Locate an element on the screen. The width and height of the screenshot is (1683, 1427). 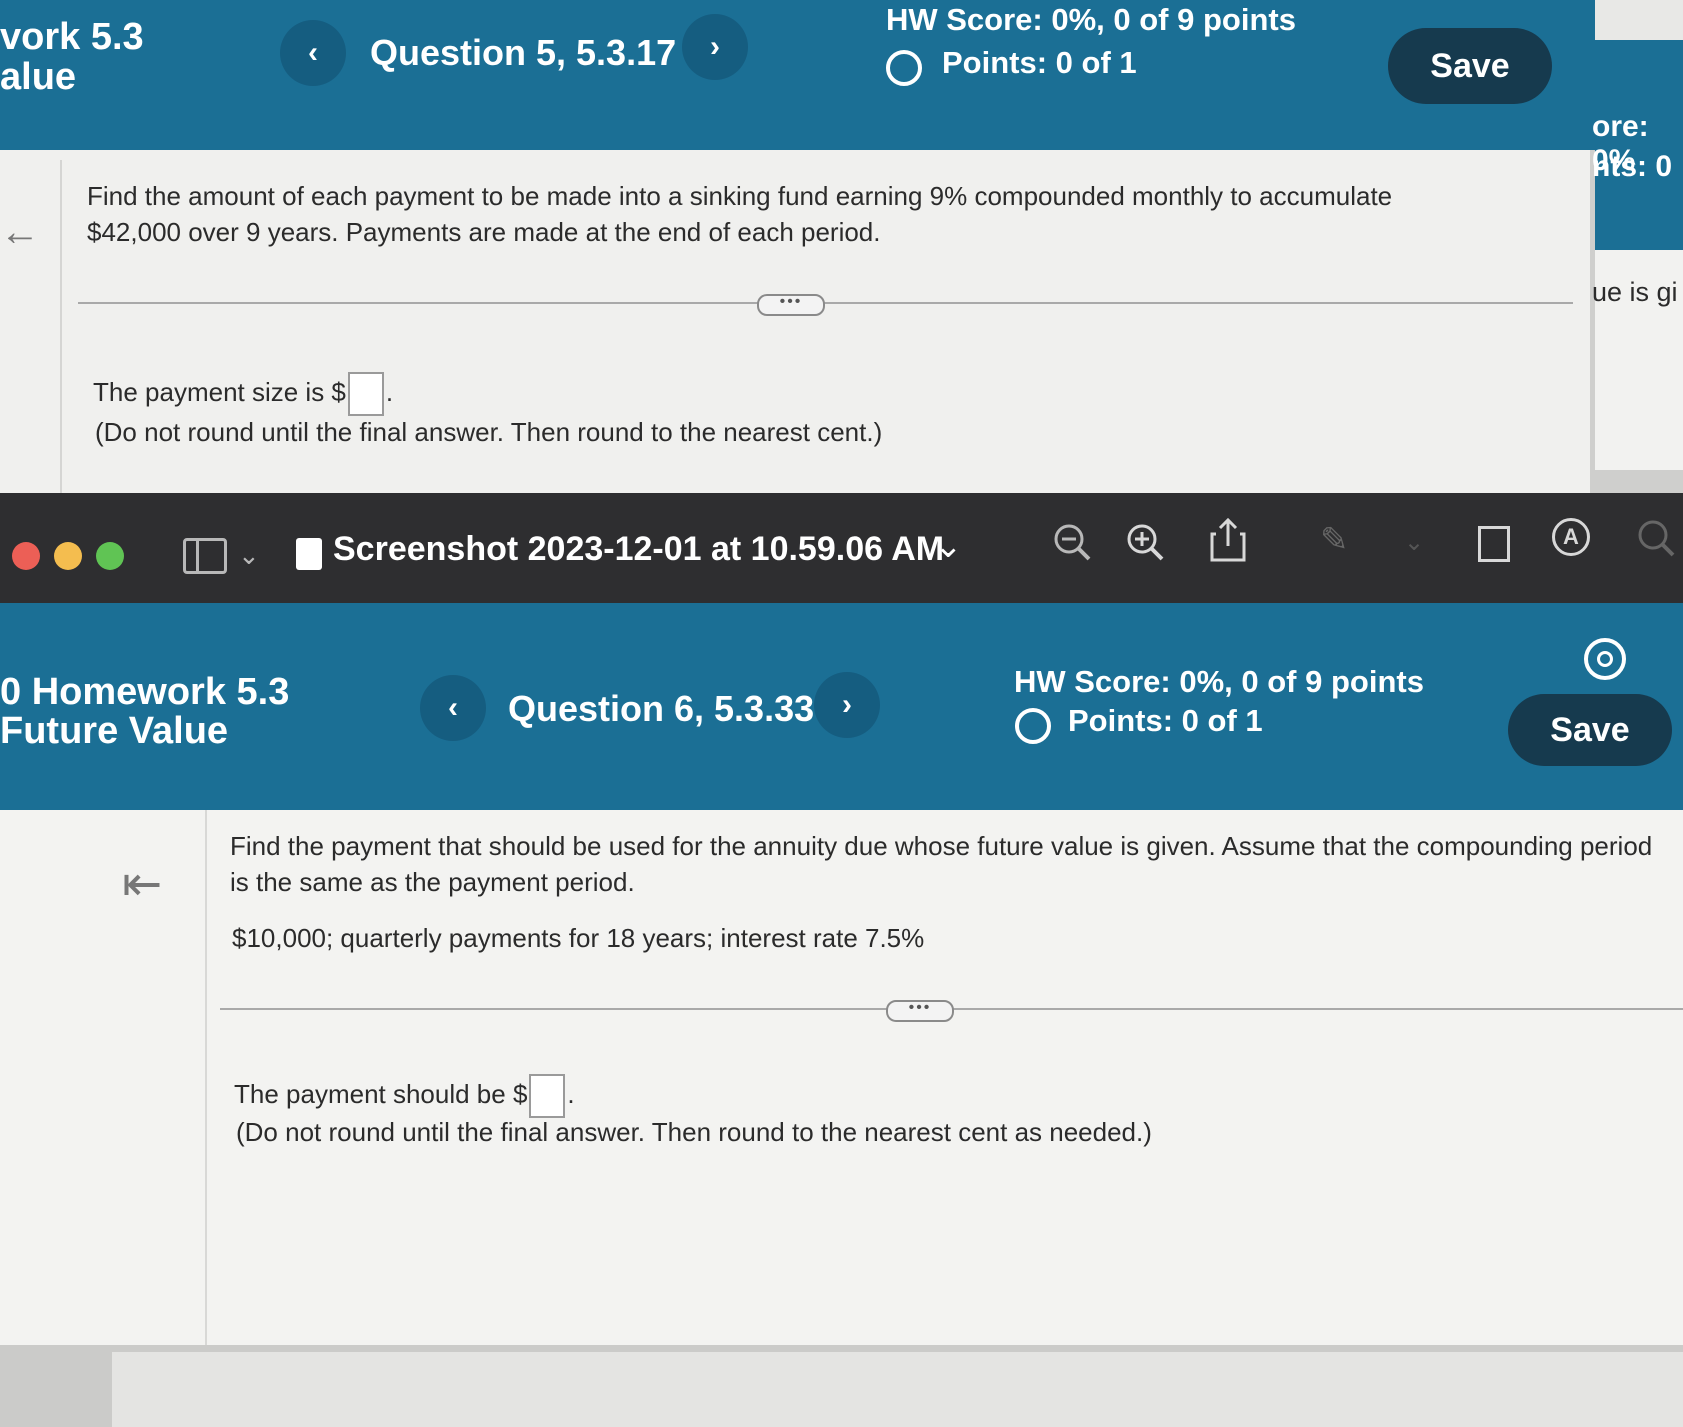
rotate-icon is located at coordinates (1494, 544).